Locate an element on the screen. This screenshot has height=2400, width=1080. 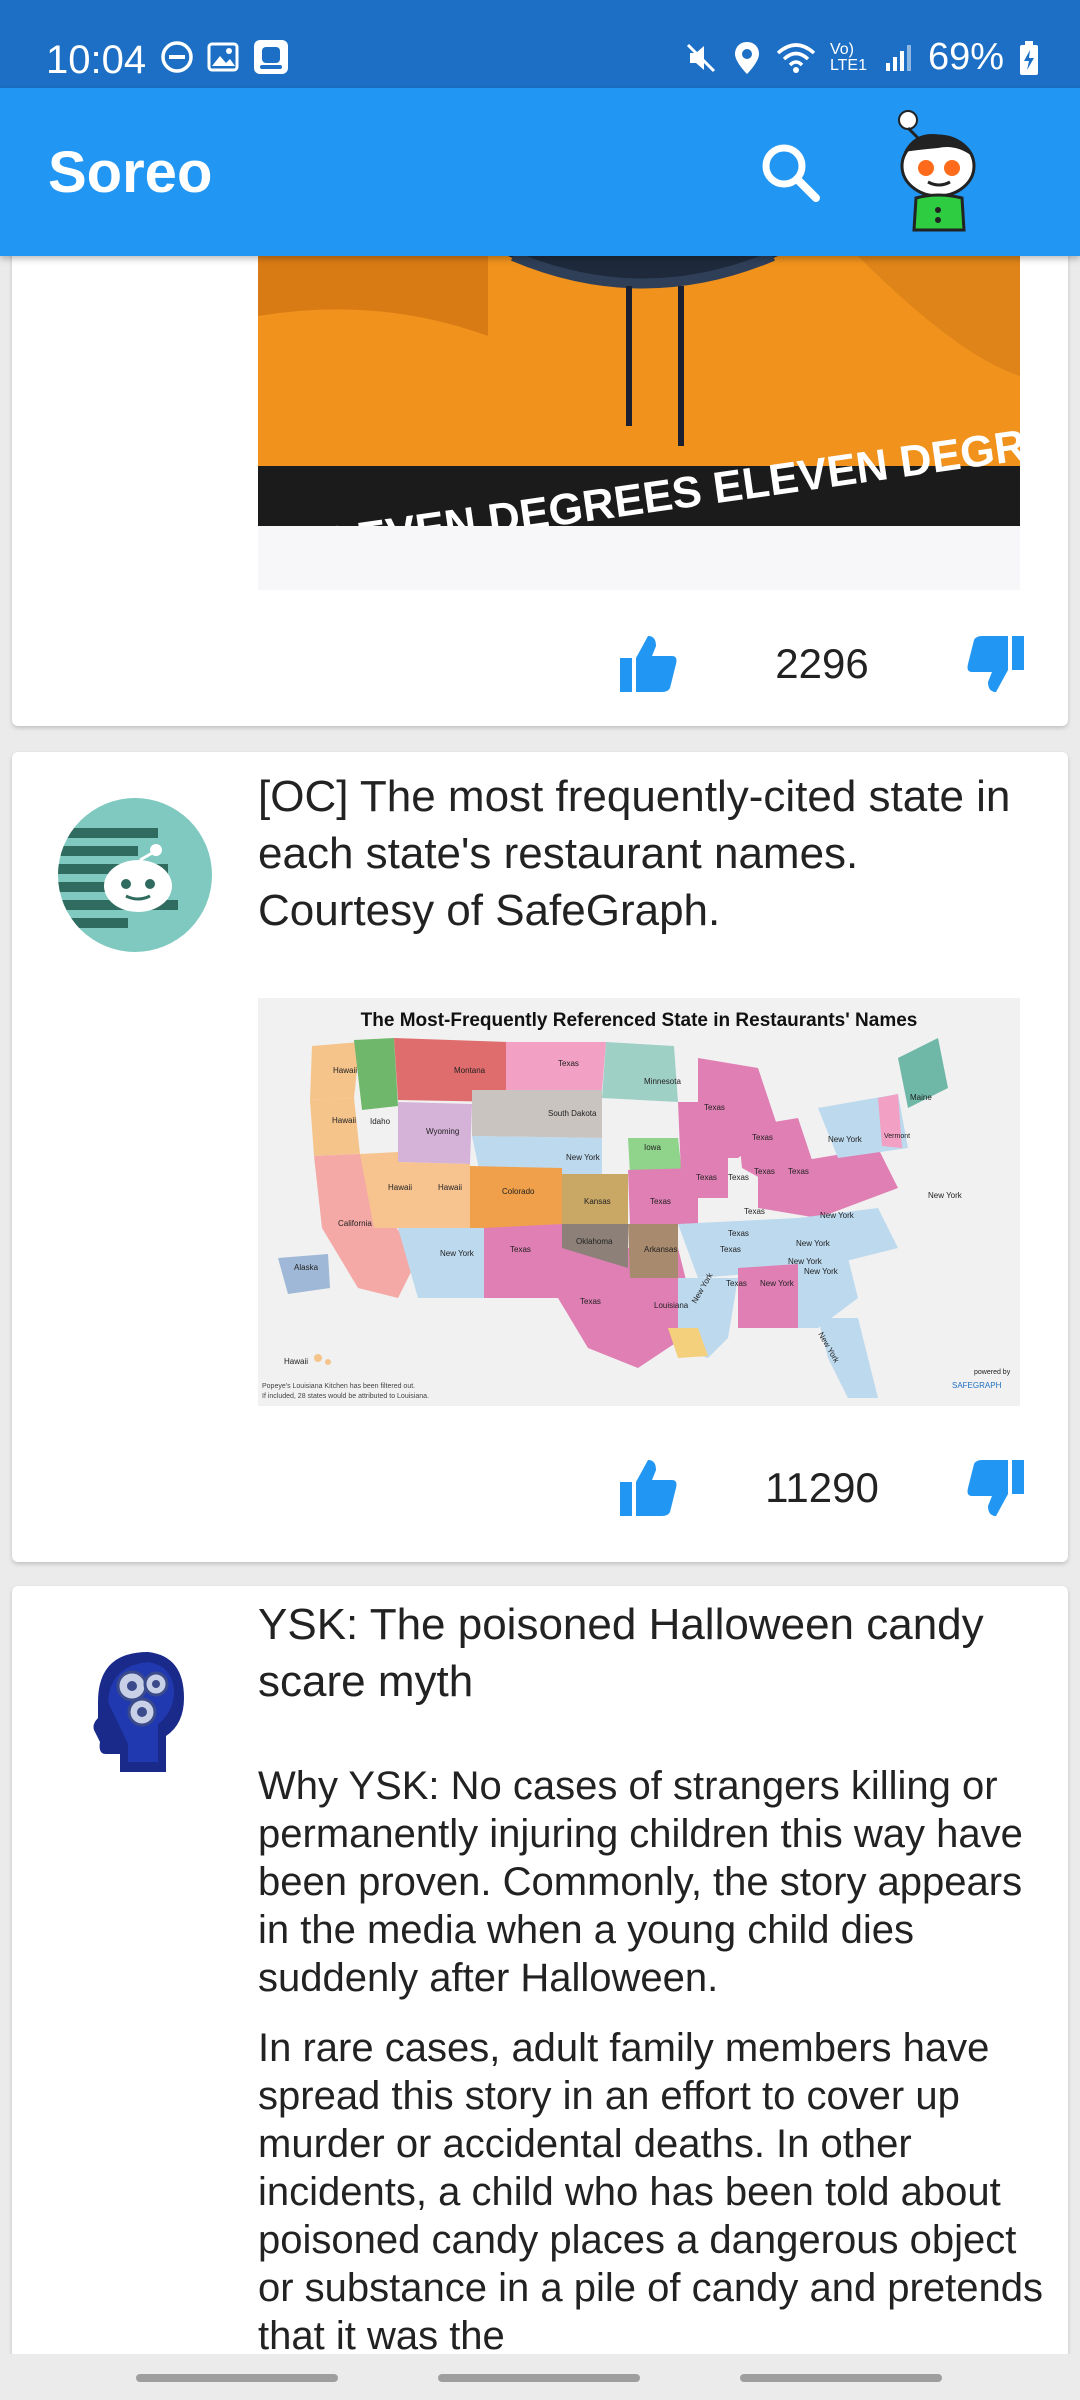
location-icon is located at coordinates (746, 57).